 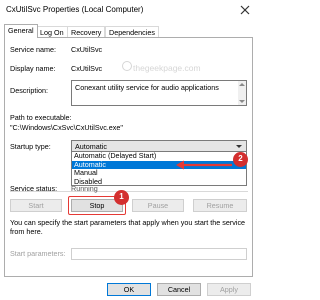 What do you see at coordinates (229, 289) in the screenshot?
I see `apply-button: Apply` at bounding box center [229, 289].